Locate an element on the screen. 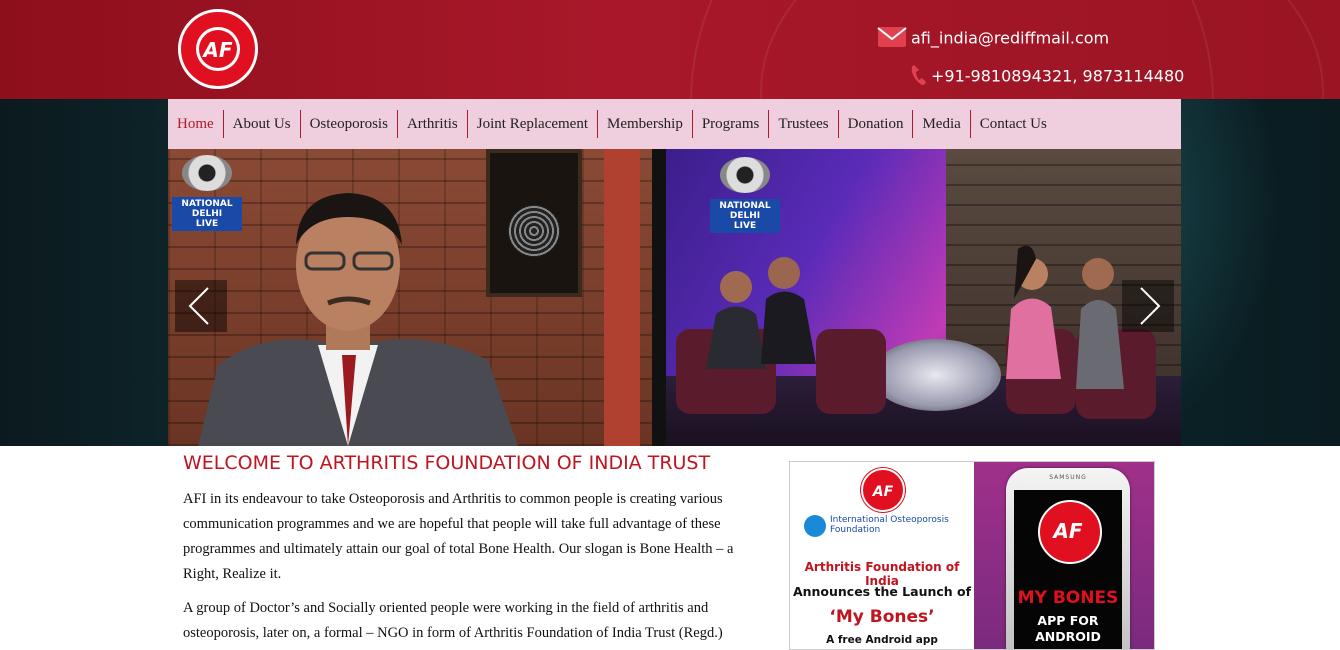 Image resolution: width=1340 pixels, height=650 pixels. banner-phone-panel: SAMSUNG AF MY BONES APP FOR ANDROID is located at coordinates (1064, 555).